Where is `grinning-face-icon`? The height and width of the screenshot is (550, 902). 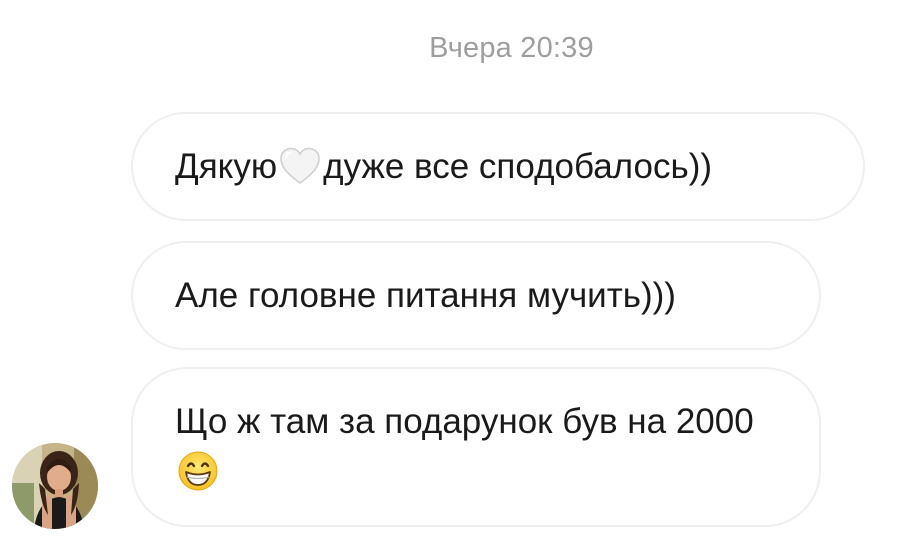 grinning-face-icon is located at coordinates (198, 471).